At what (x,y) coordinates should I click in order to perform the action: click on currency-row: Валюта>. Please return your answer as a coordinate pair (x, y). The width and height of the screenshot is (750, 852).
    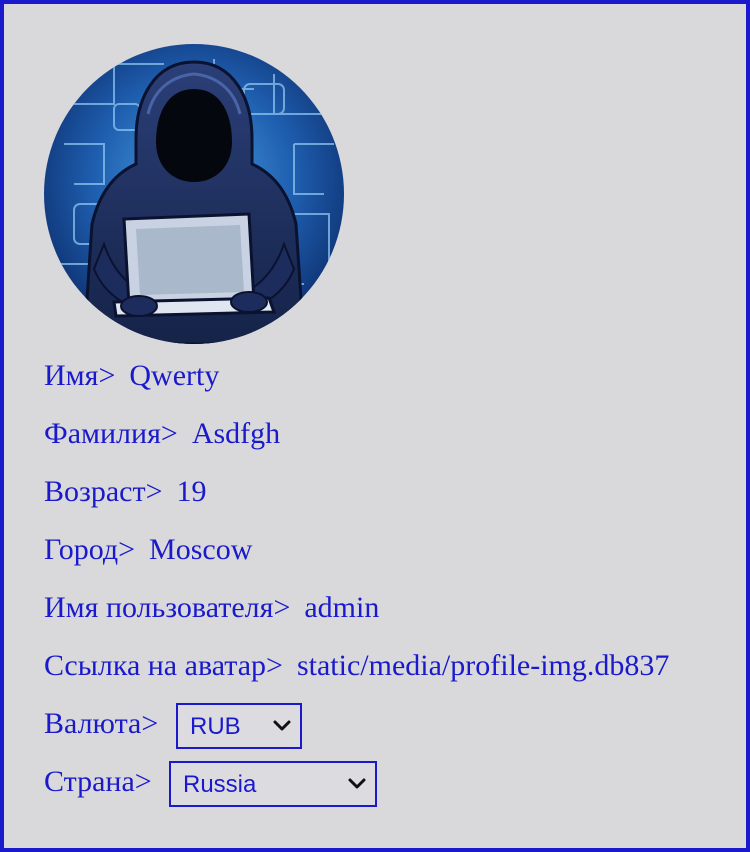
    Looking at the image, I should click on (101, 724).